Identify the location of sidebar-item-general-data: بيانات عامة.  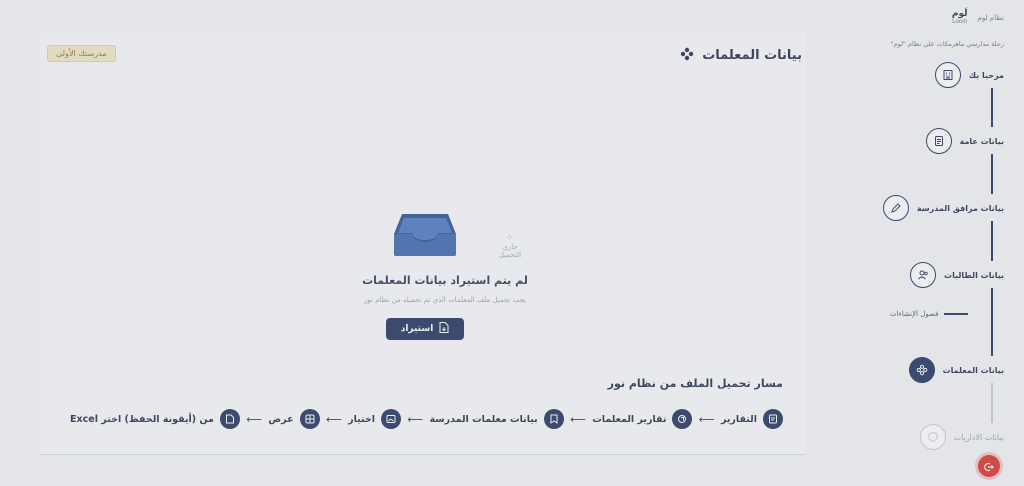
(964, 141).